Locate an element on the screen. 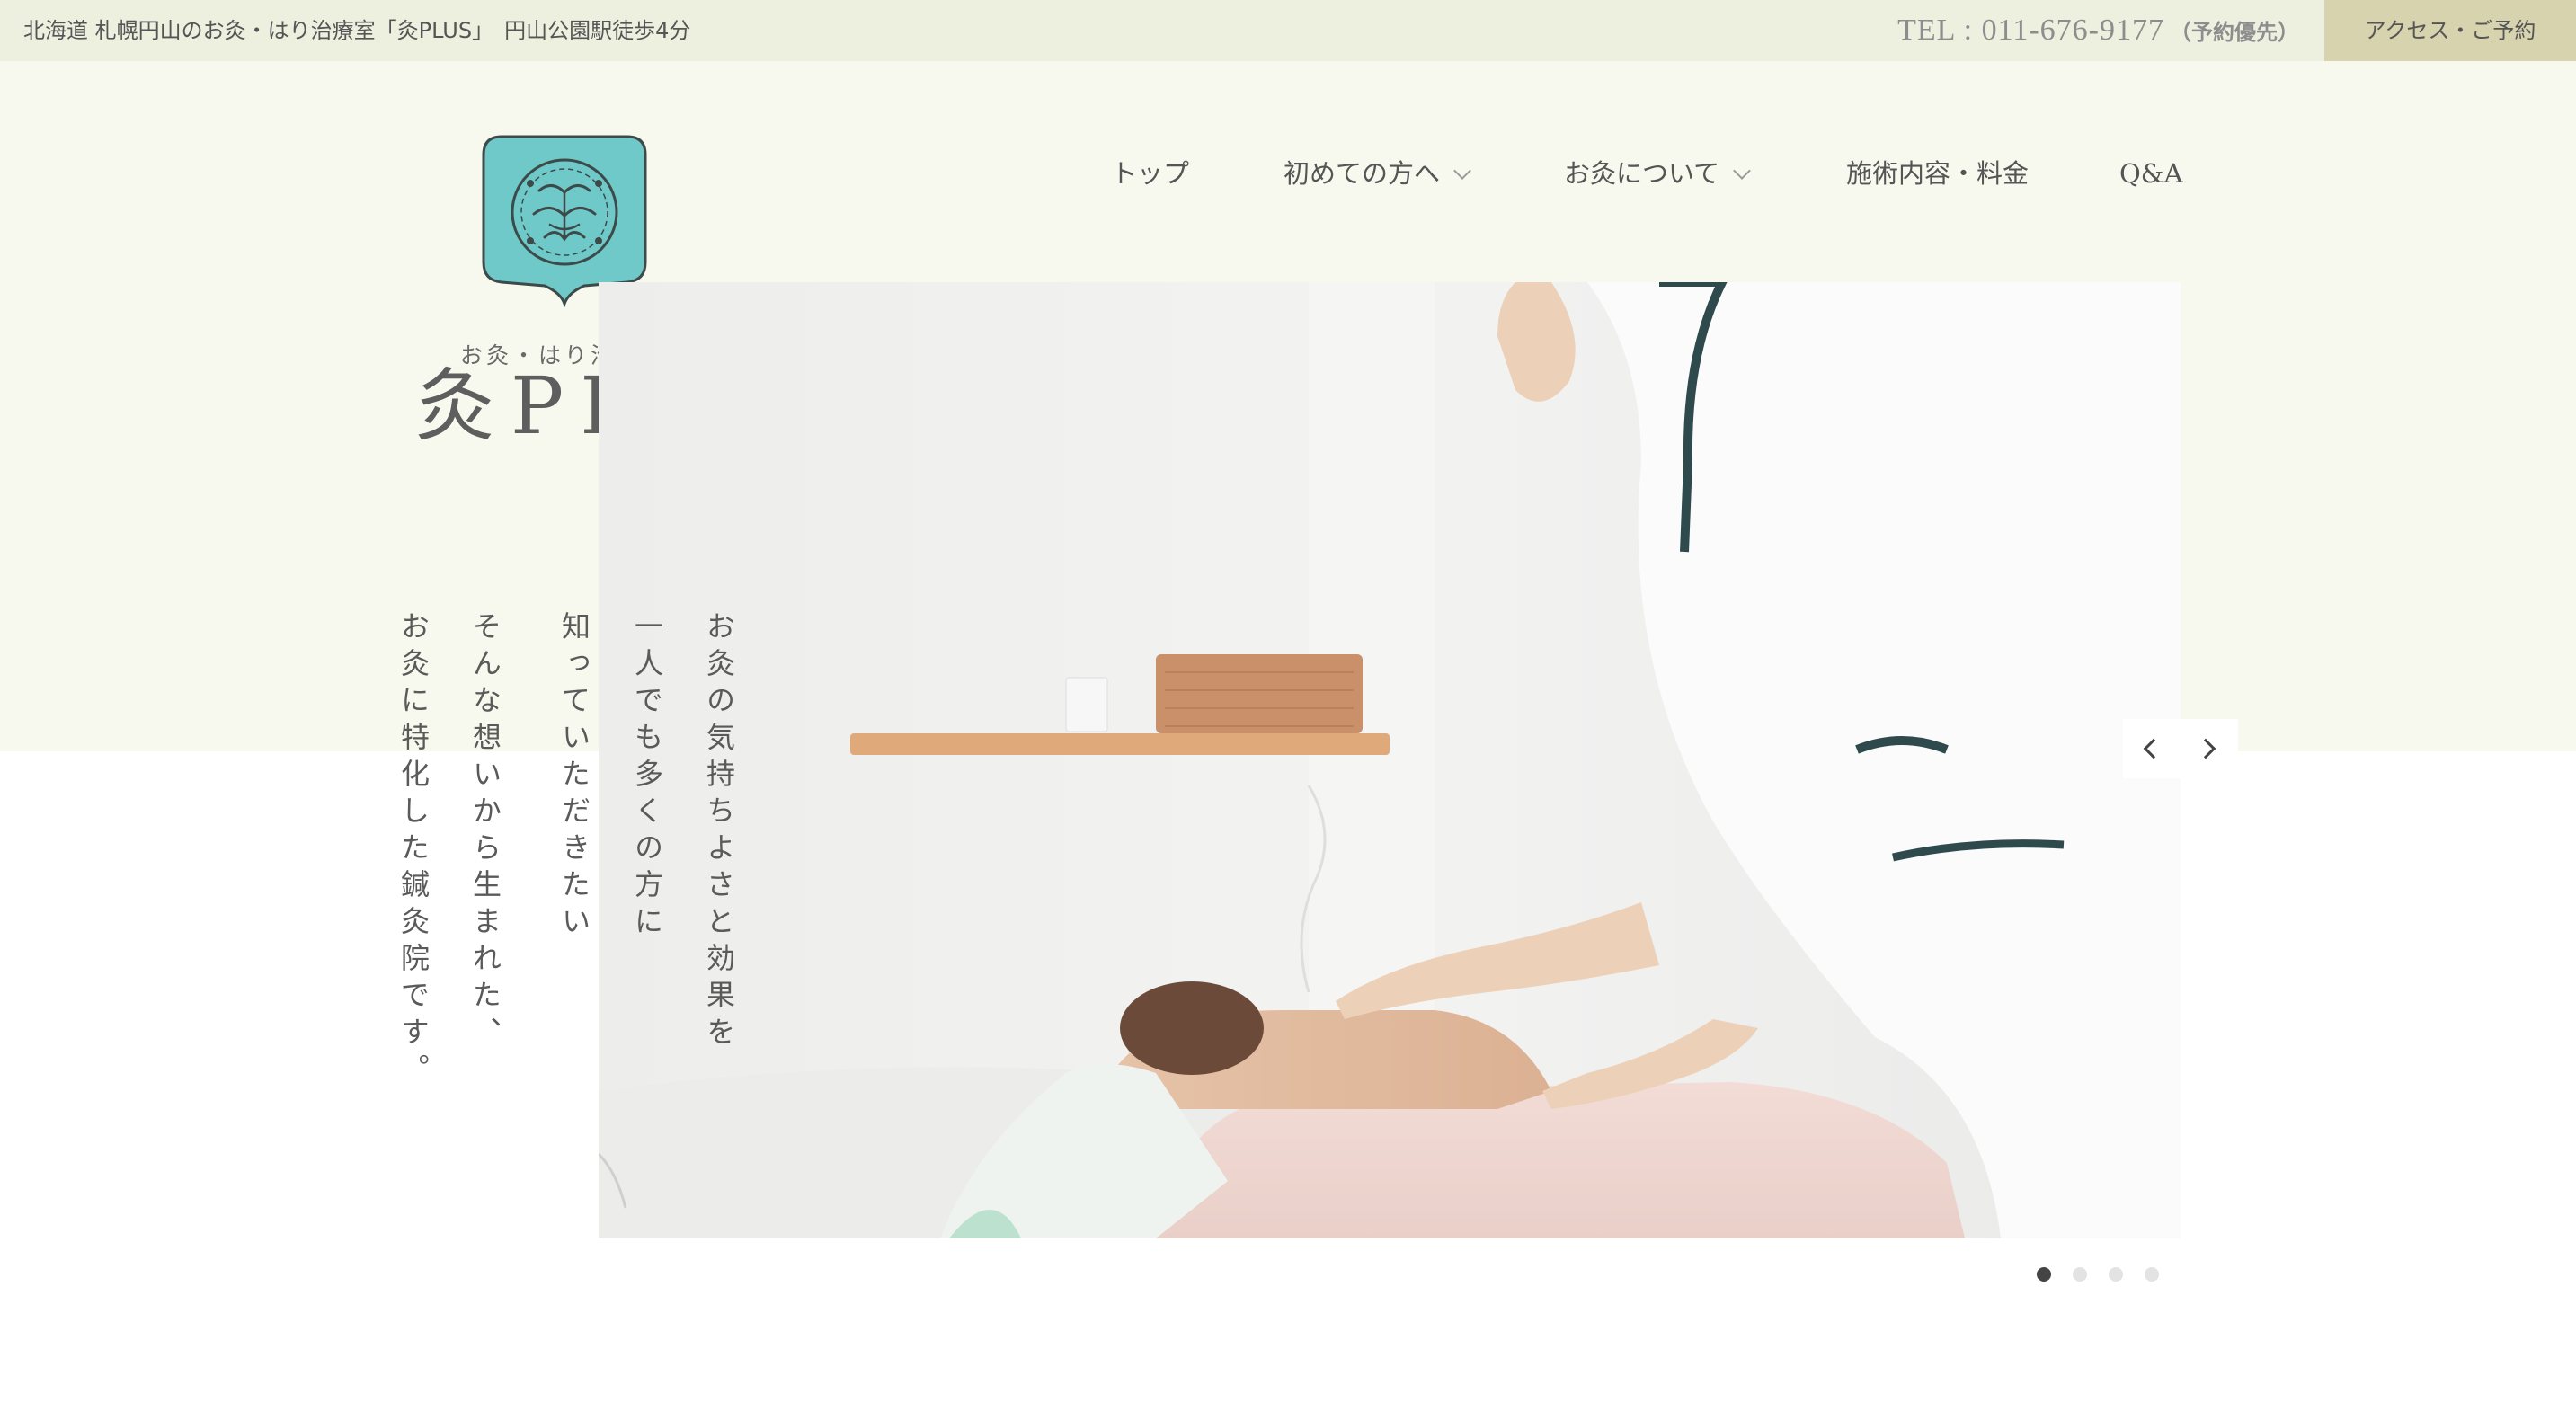 Image resolution: width=2576 pixels, height=1411 pixels. nav-item-label: トップ is located at coordinates (1150, 174).